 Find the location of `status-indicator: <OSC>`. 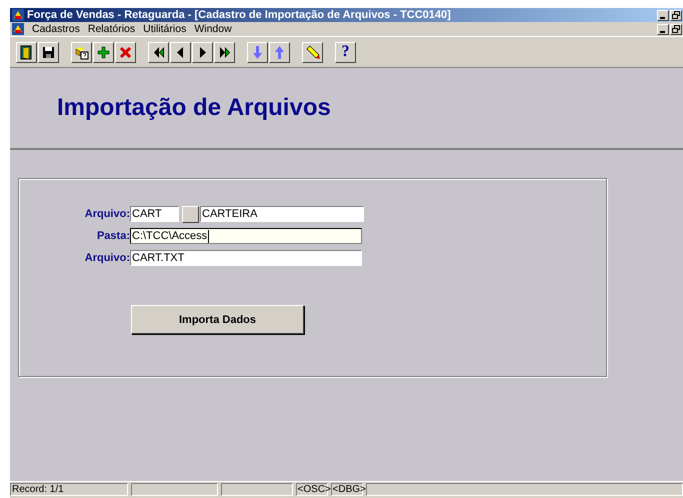

status-indicator: <OSC> is located at coordinates (312, 489).